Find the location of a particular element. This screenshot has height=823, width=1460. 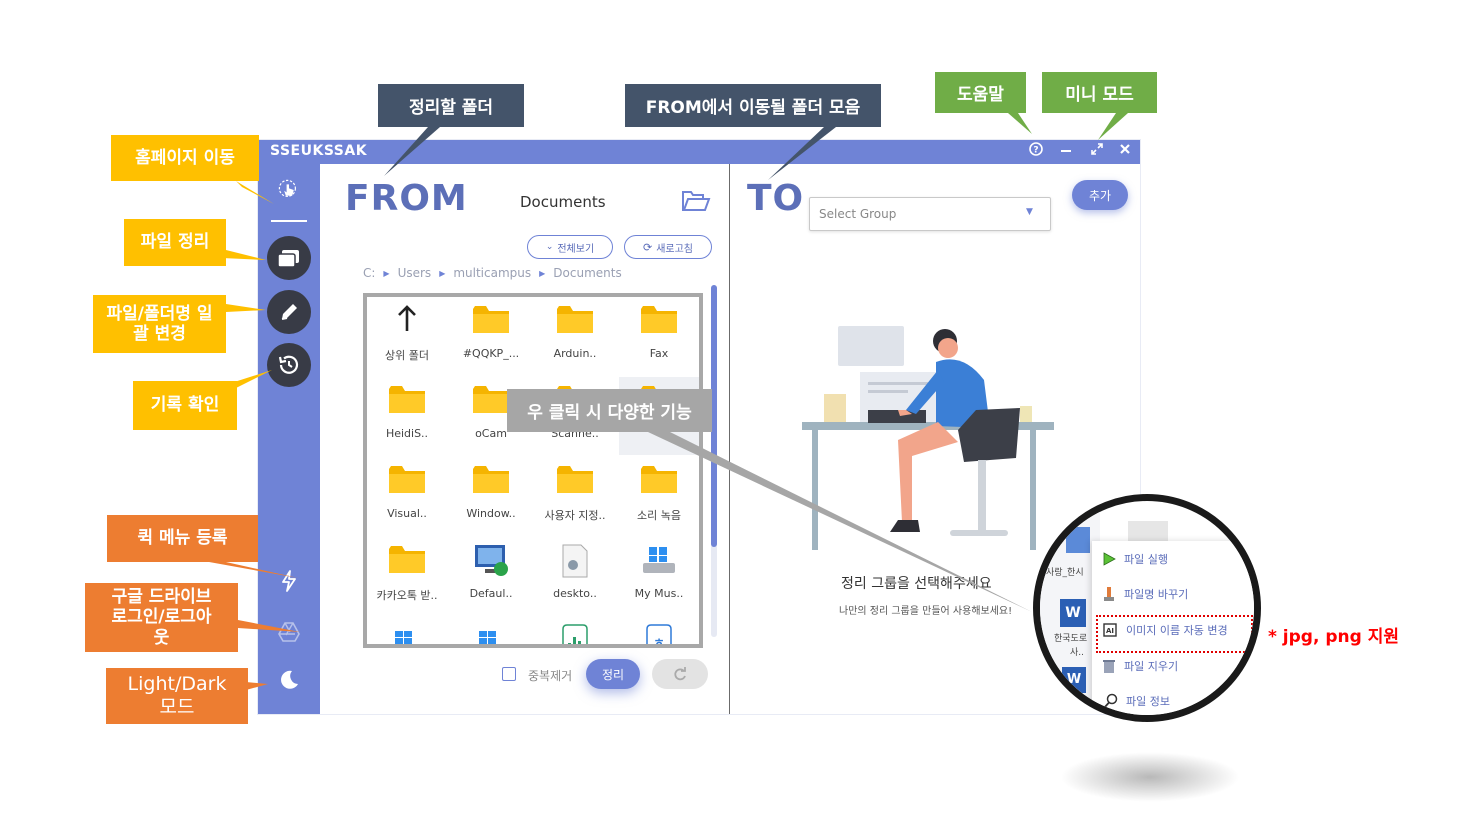

breadcrumb-item: Documents is located at coordinates (587, 273).